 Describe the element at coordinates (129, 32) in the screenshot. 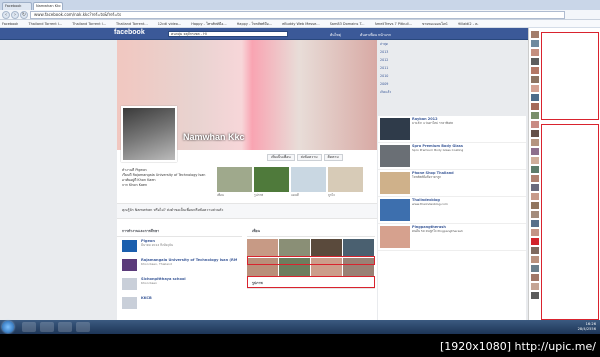

I see `facebook-logo: facebook` at that location.